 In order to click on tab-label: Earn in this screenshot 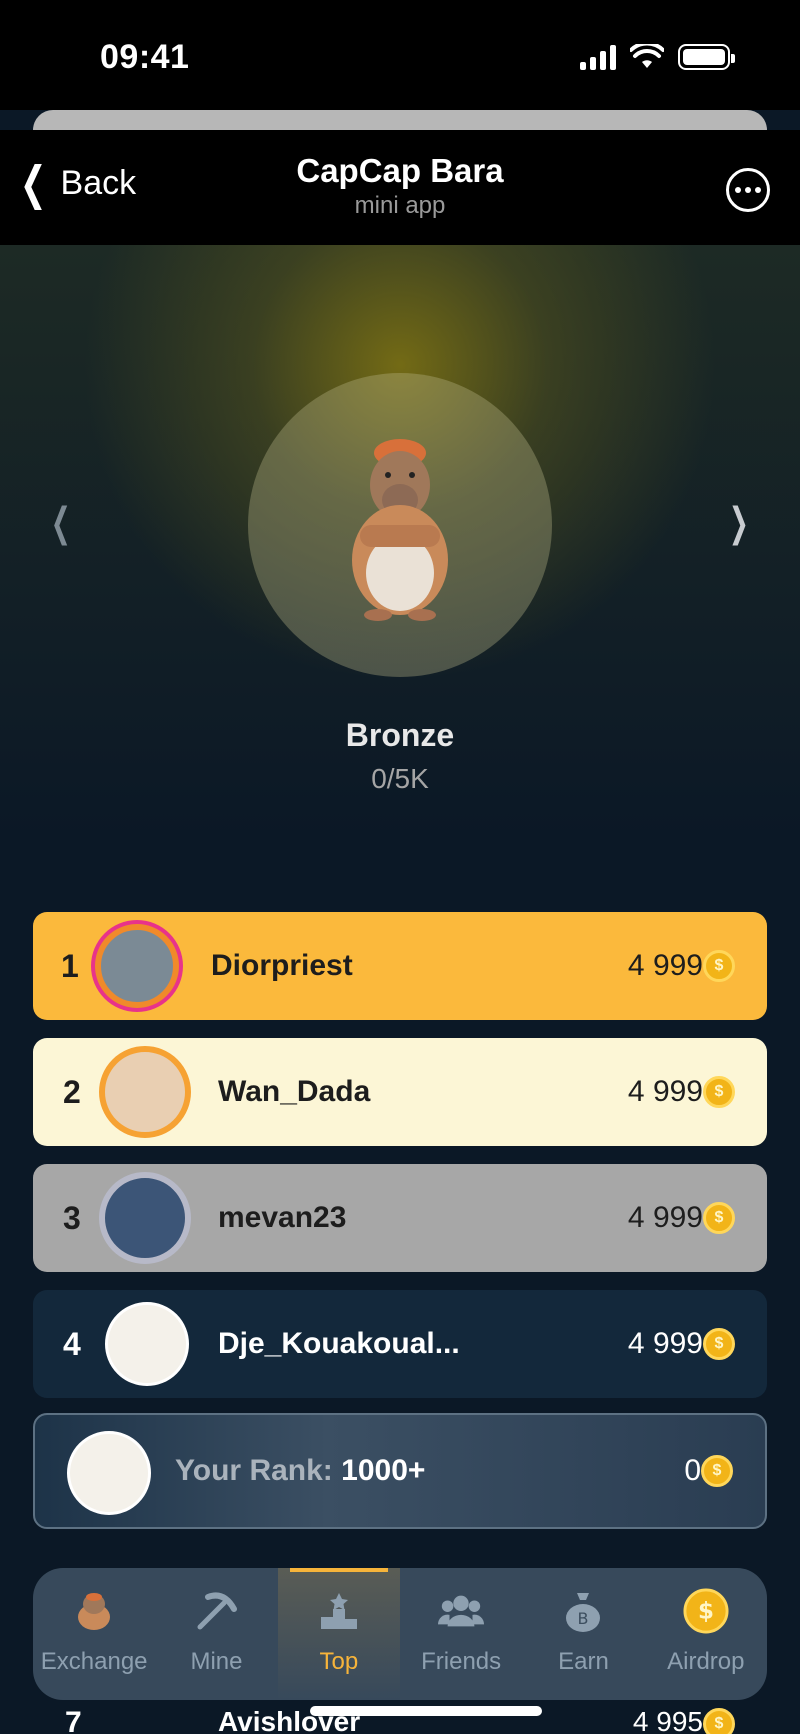, I will do `click(583, 1661)`.